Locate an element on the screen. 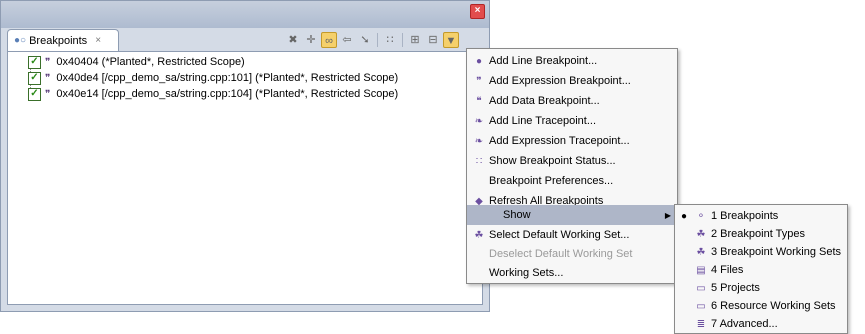 The image size is (865, 334). link-icon: ∞ is located at coordinates (329, 40).